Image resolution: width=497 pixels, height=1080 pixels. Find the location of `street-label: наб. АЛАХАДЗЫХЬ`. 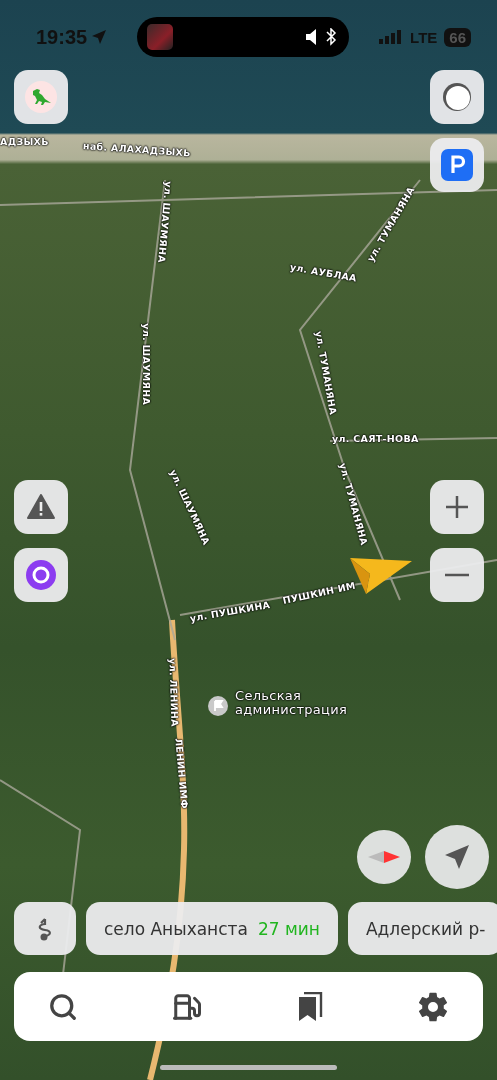

street-label: наб. АЛАХАДЗЫХЬ is located at coordinates (136, 150).